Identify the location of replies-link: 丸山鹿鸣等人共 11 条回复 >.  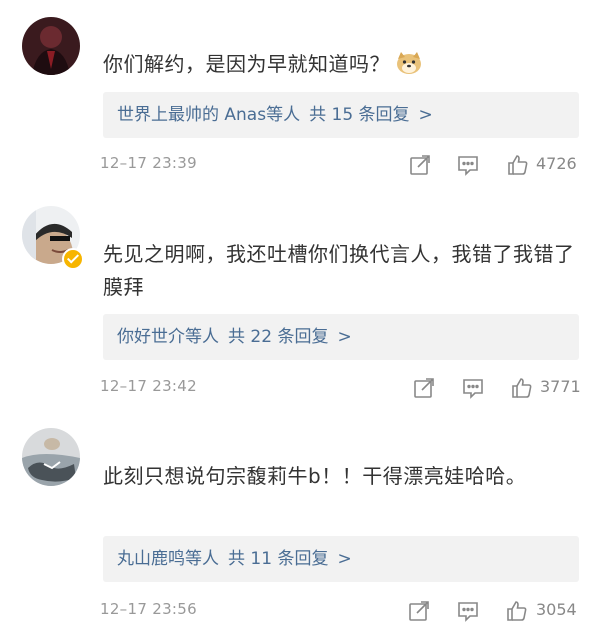
(341, 559).